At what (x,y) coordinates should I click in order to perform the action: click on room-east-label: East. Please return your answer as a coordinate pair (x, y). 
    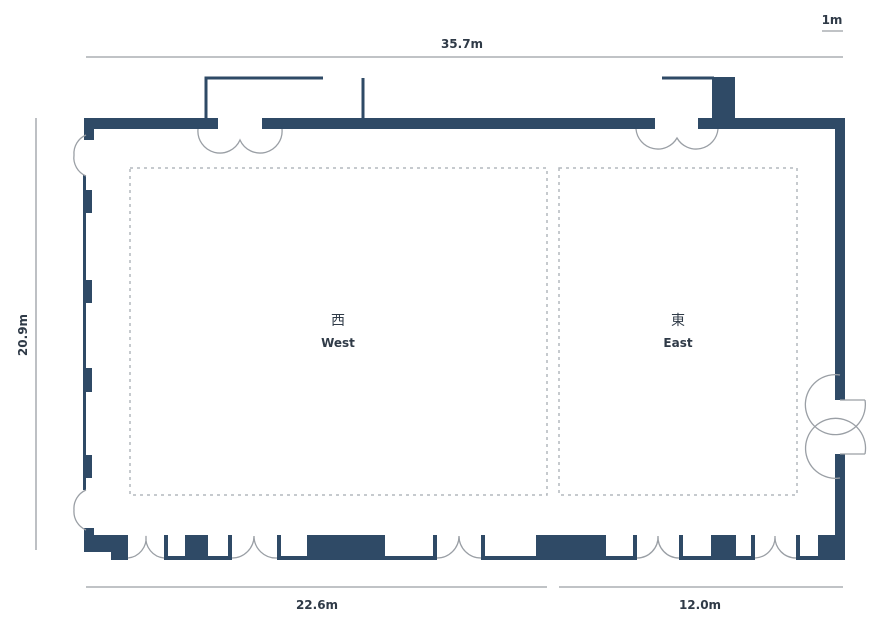
    Looking at the image, I should click on (677, 343).